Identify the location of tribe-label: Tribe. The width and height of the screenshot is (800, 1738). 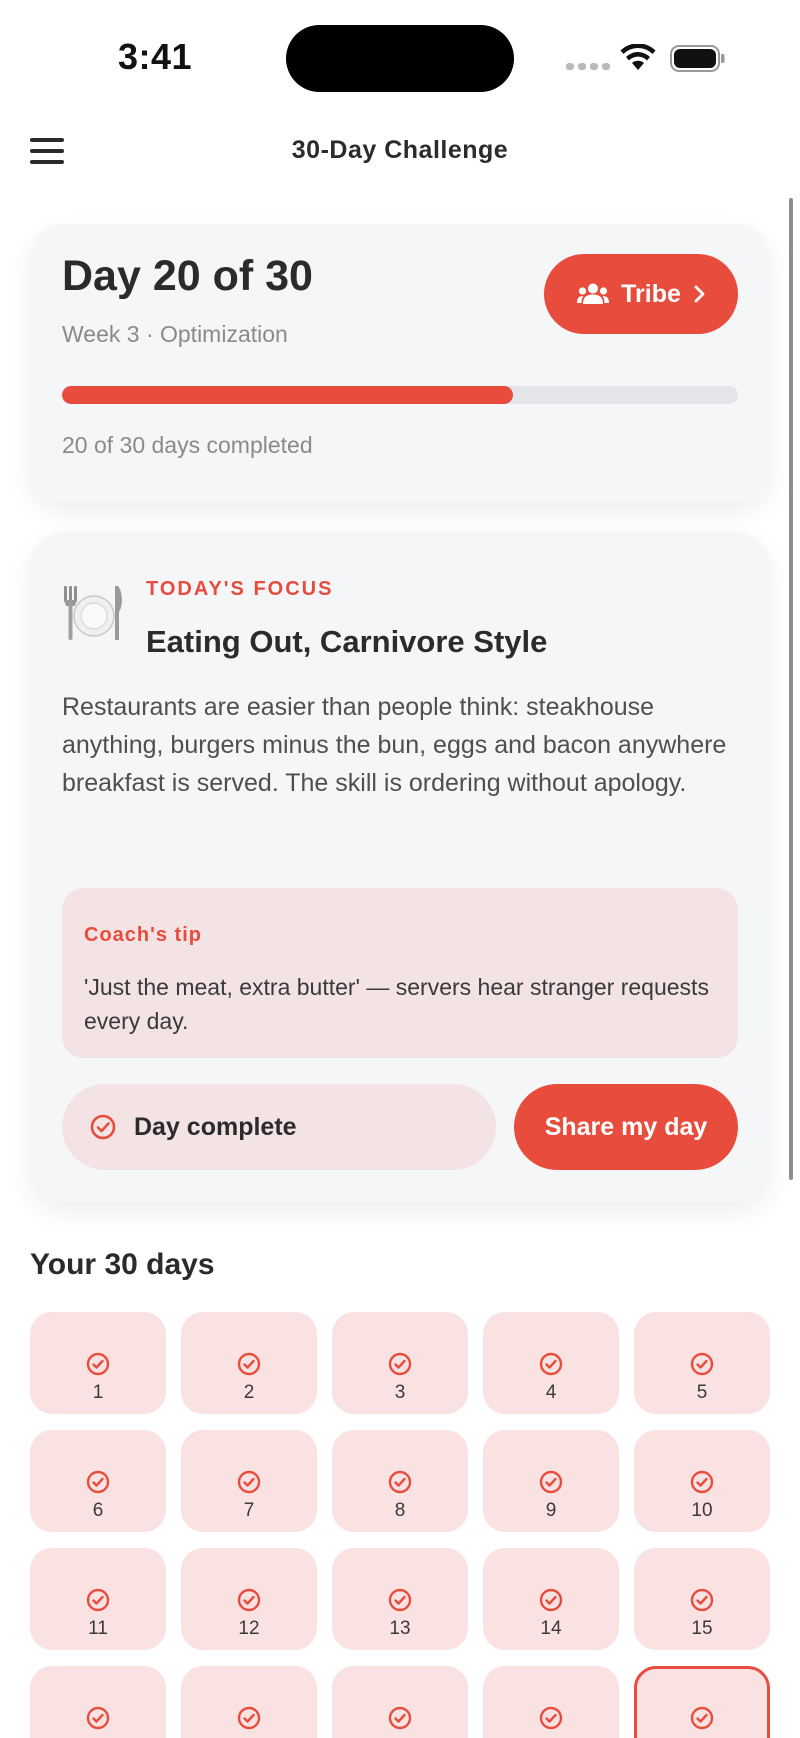
(651, 293).